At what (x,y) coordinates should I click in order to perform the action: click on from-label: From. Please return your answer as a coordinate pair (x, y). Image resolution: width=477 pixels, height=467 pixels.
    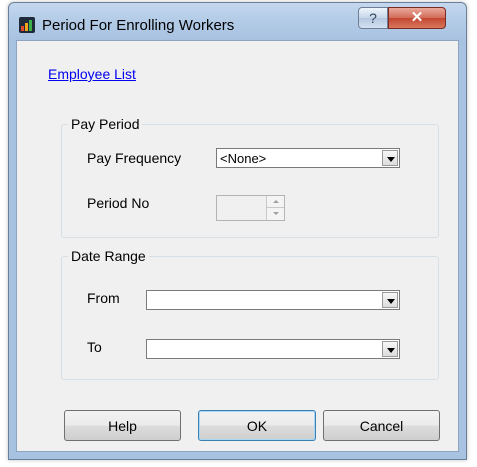
    Looking at the image, I should click on (103, 298).